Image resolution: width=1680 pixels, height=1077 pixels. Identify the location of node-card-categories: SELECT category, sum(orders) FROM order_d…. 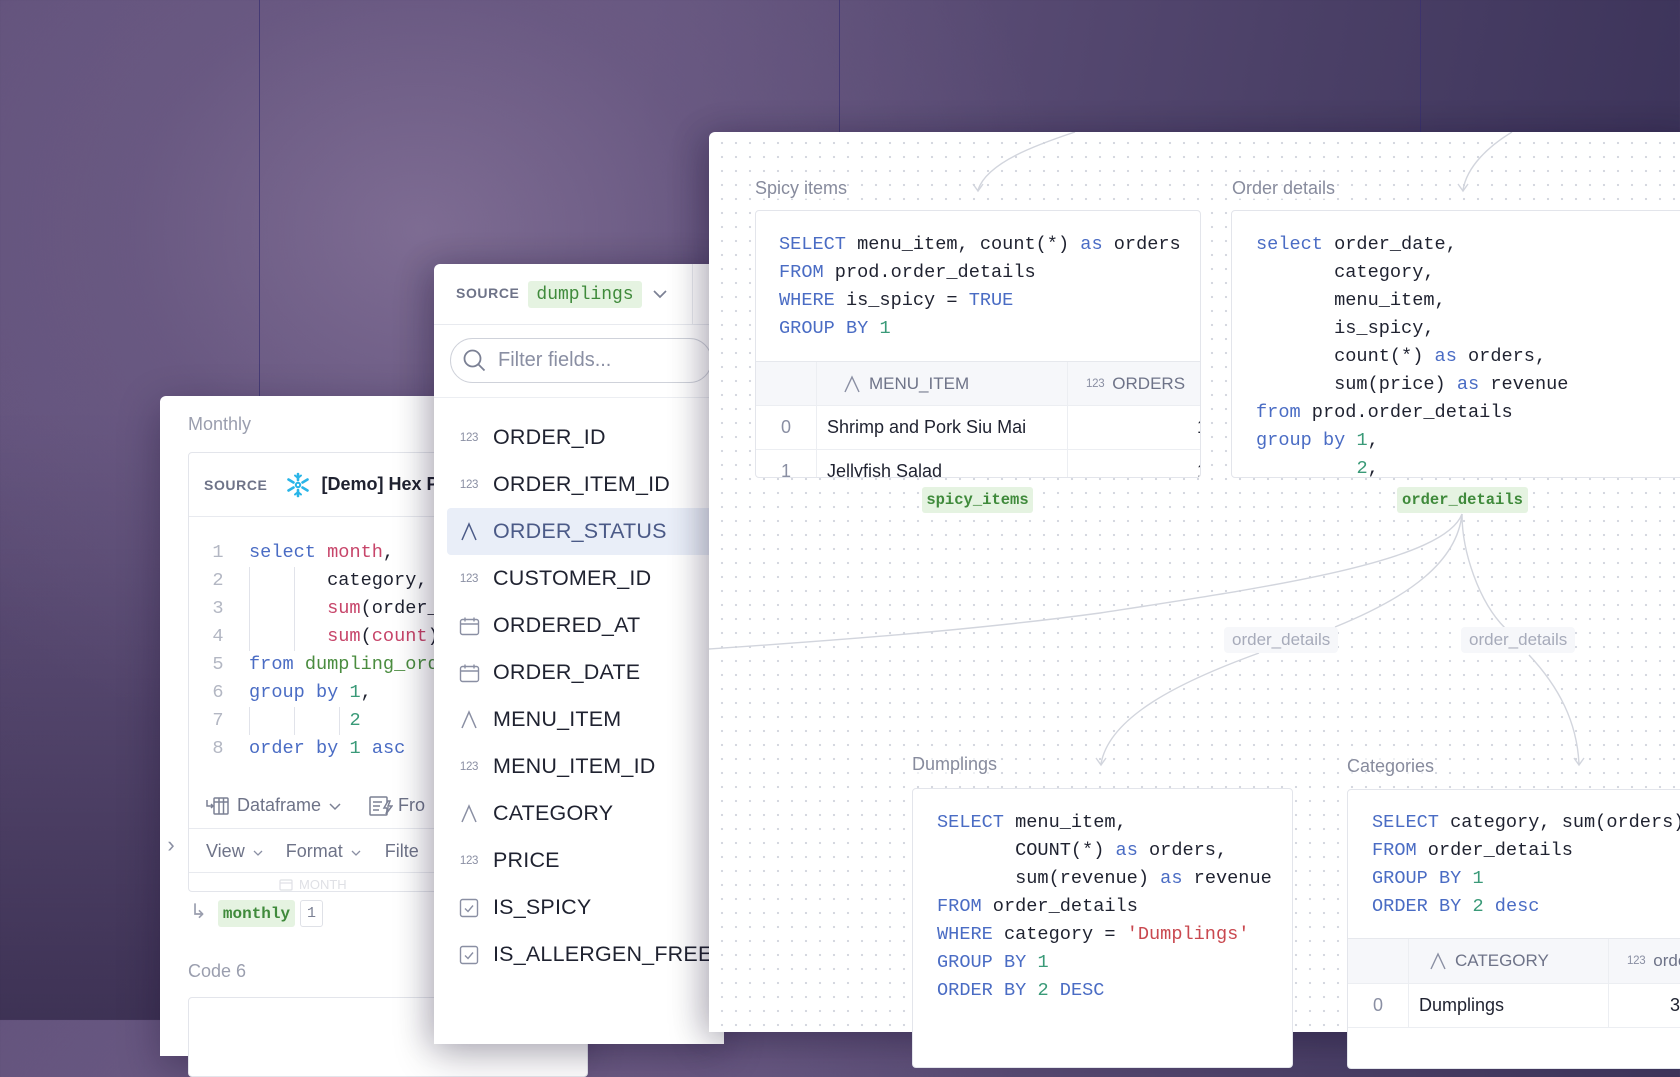
(1513, 929).